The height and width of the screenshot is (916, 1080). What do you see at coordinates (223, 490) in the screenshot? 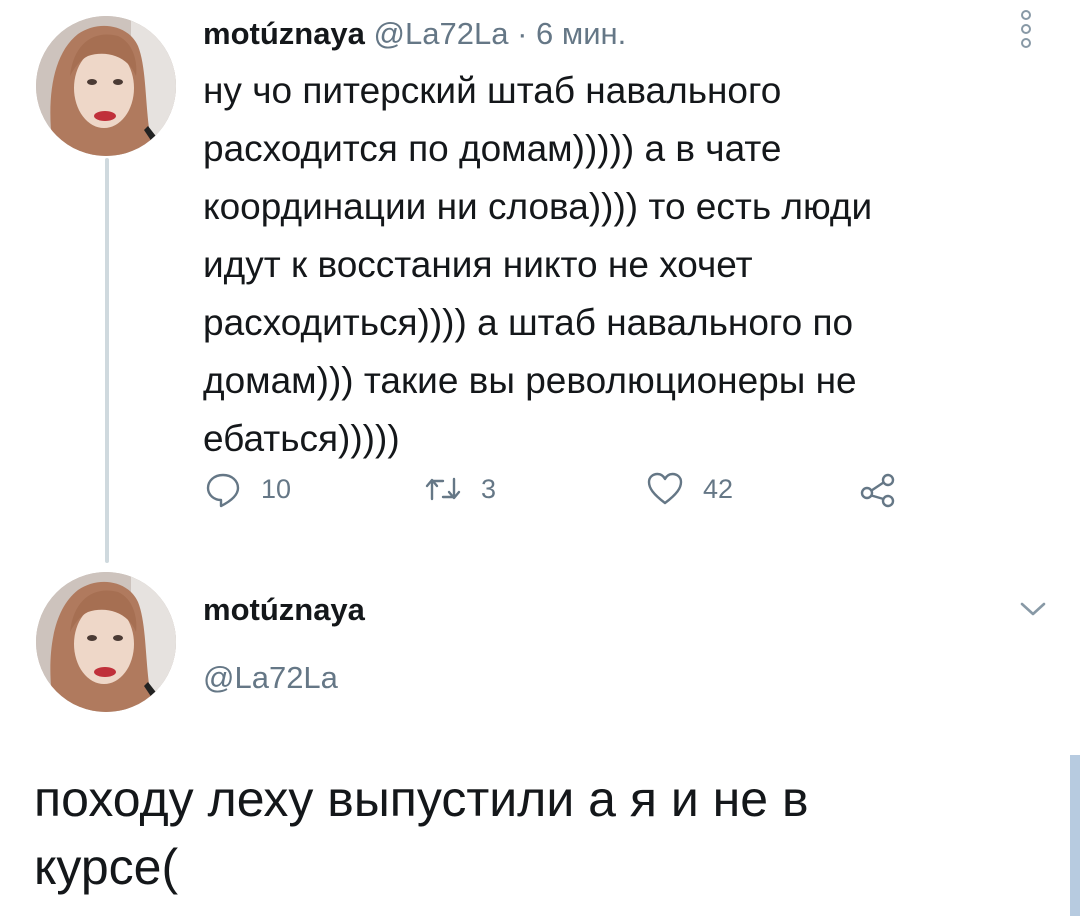
I see `reply-icon` at bounding box center [223, 490].